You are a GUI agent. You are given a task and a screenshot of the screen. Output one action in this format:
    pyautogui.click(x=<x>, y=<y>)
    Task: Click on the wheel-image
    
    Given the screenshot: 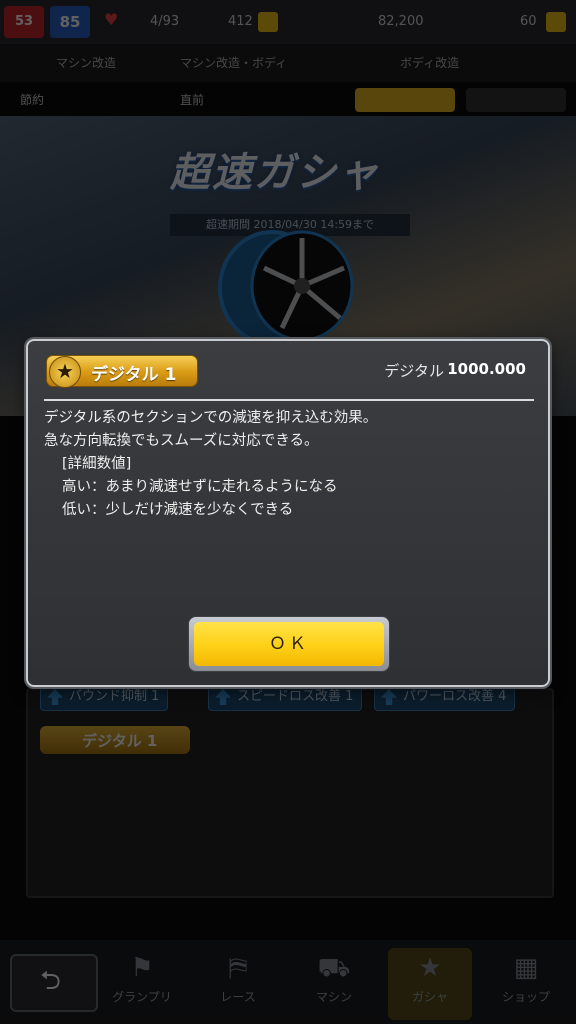 What is the action you would take?
    pyautogui.click(x=286, y=284)
    